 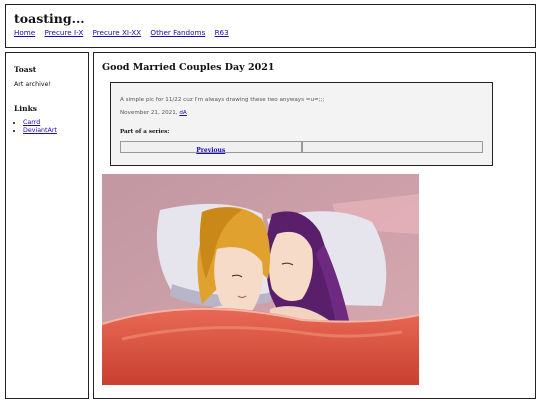 I want to click on deviantart-post-link: dA, so click(x=182, y=113).